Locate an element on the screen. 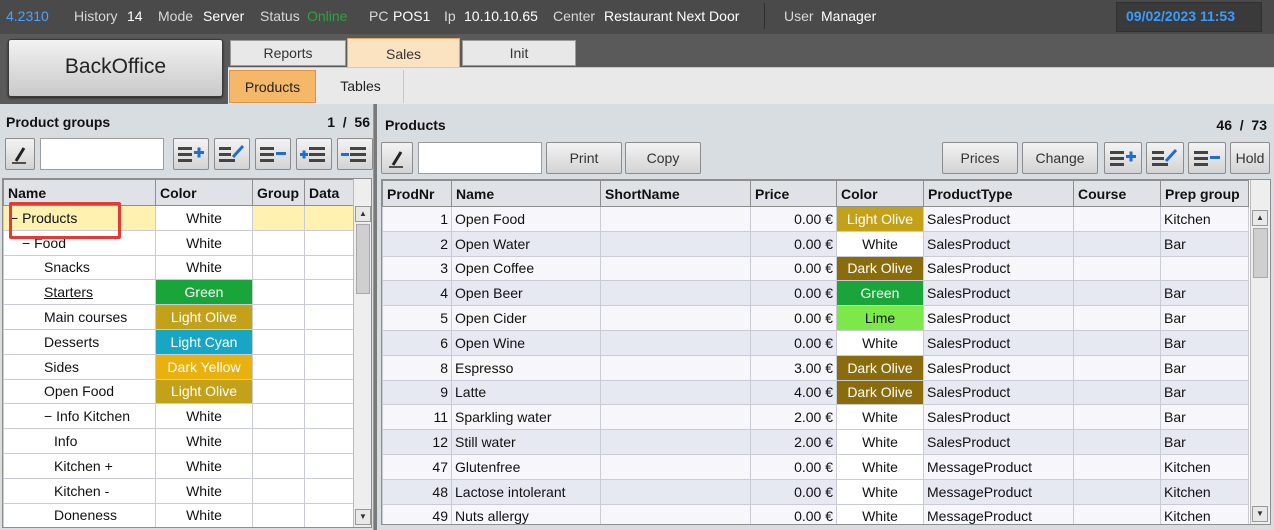  prodnr-cell: 8 is located at coordinates (417, 367).